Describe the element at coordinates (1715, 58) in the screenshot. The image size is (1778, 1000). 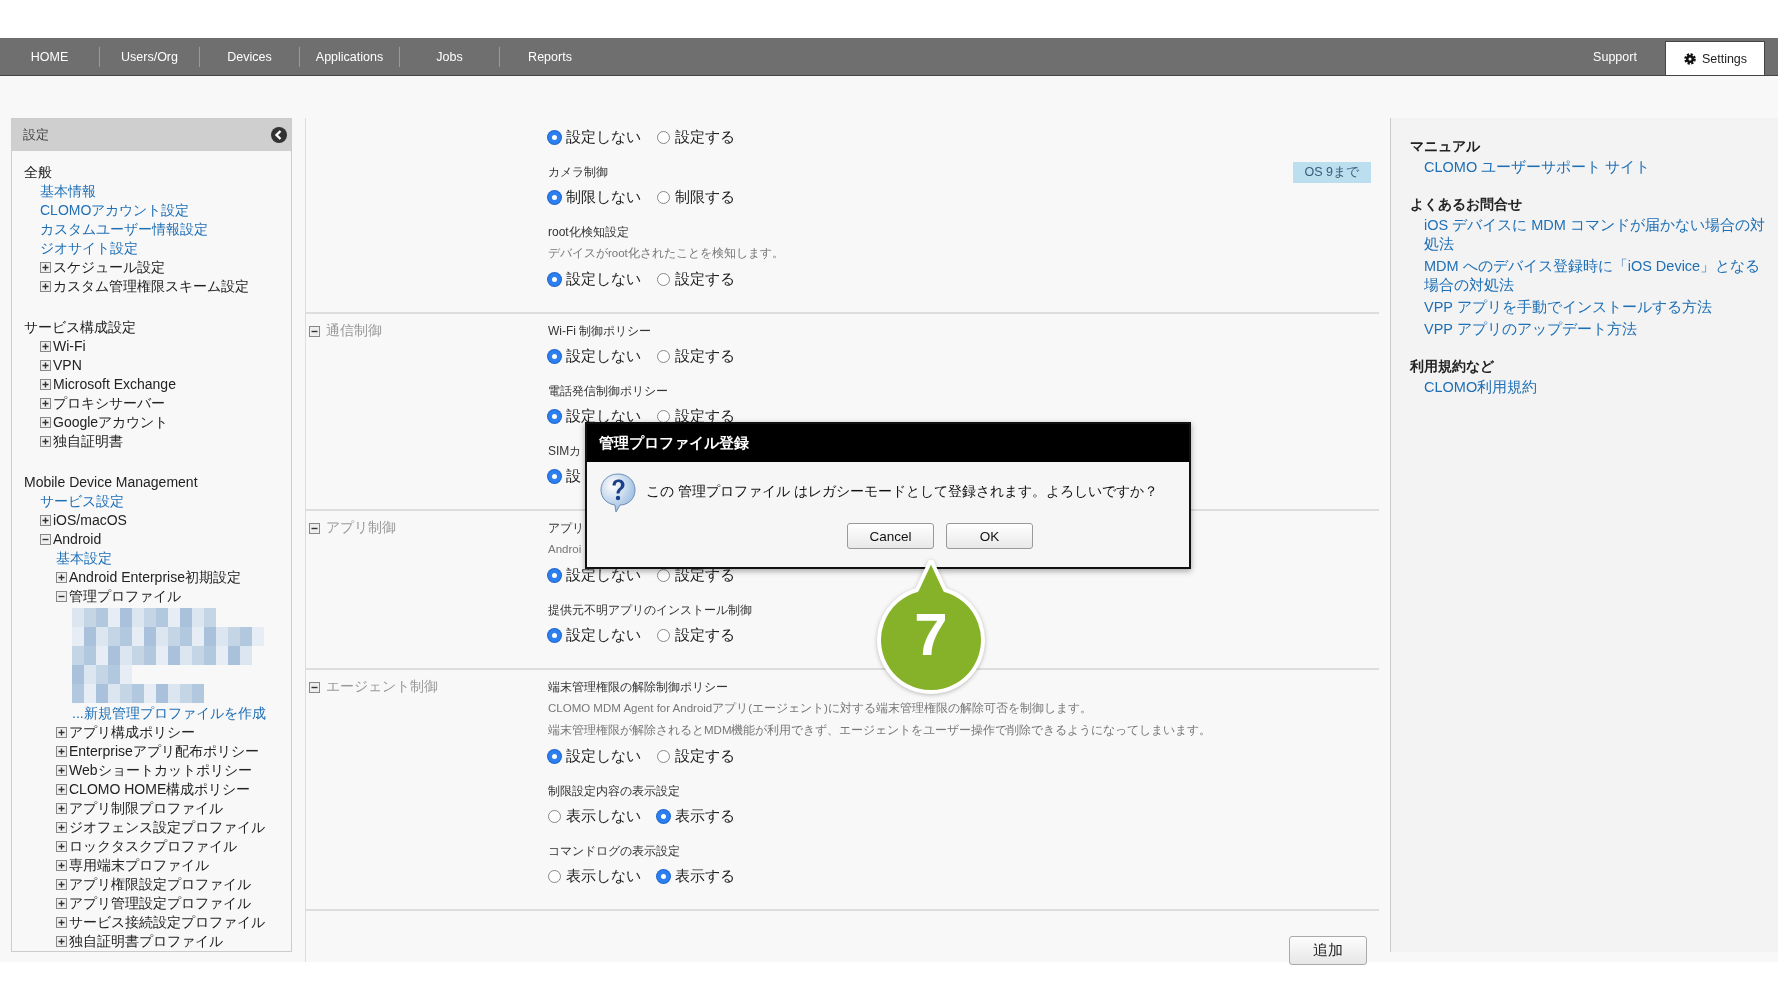
I see `nav-tab: Settings` at that location.